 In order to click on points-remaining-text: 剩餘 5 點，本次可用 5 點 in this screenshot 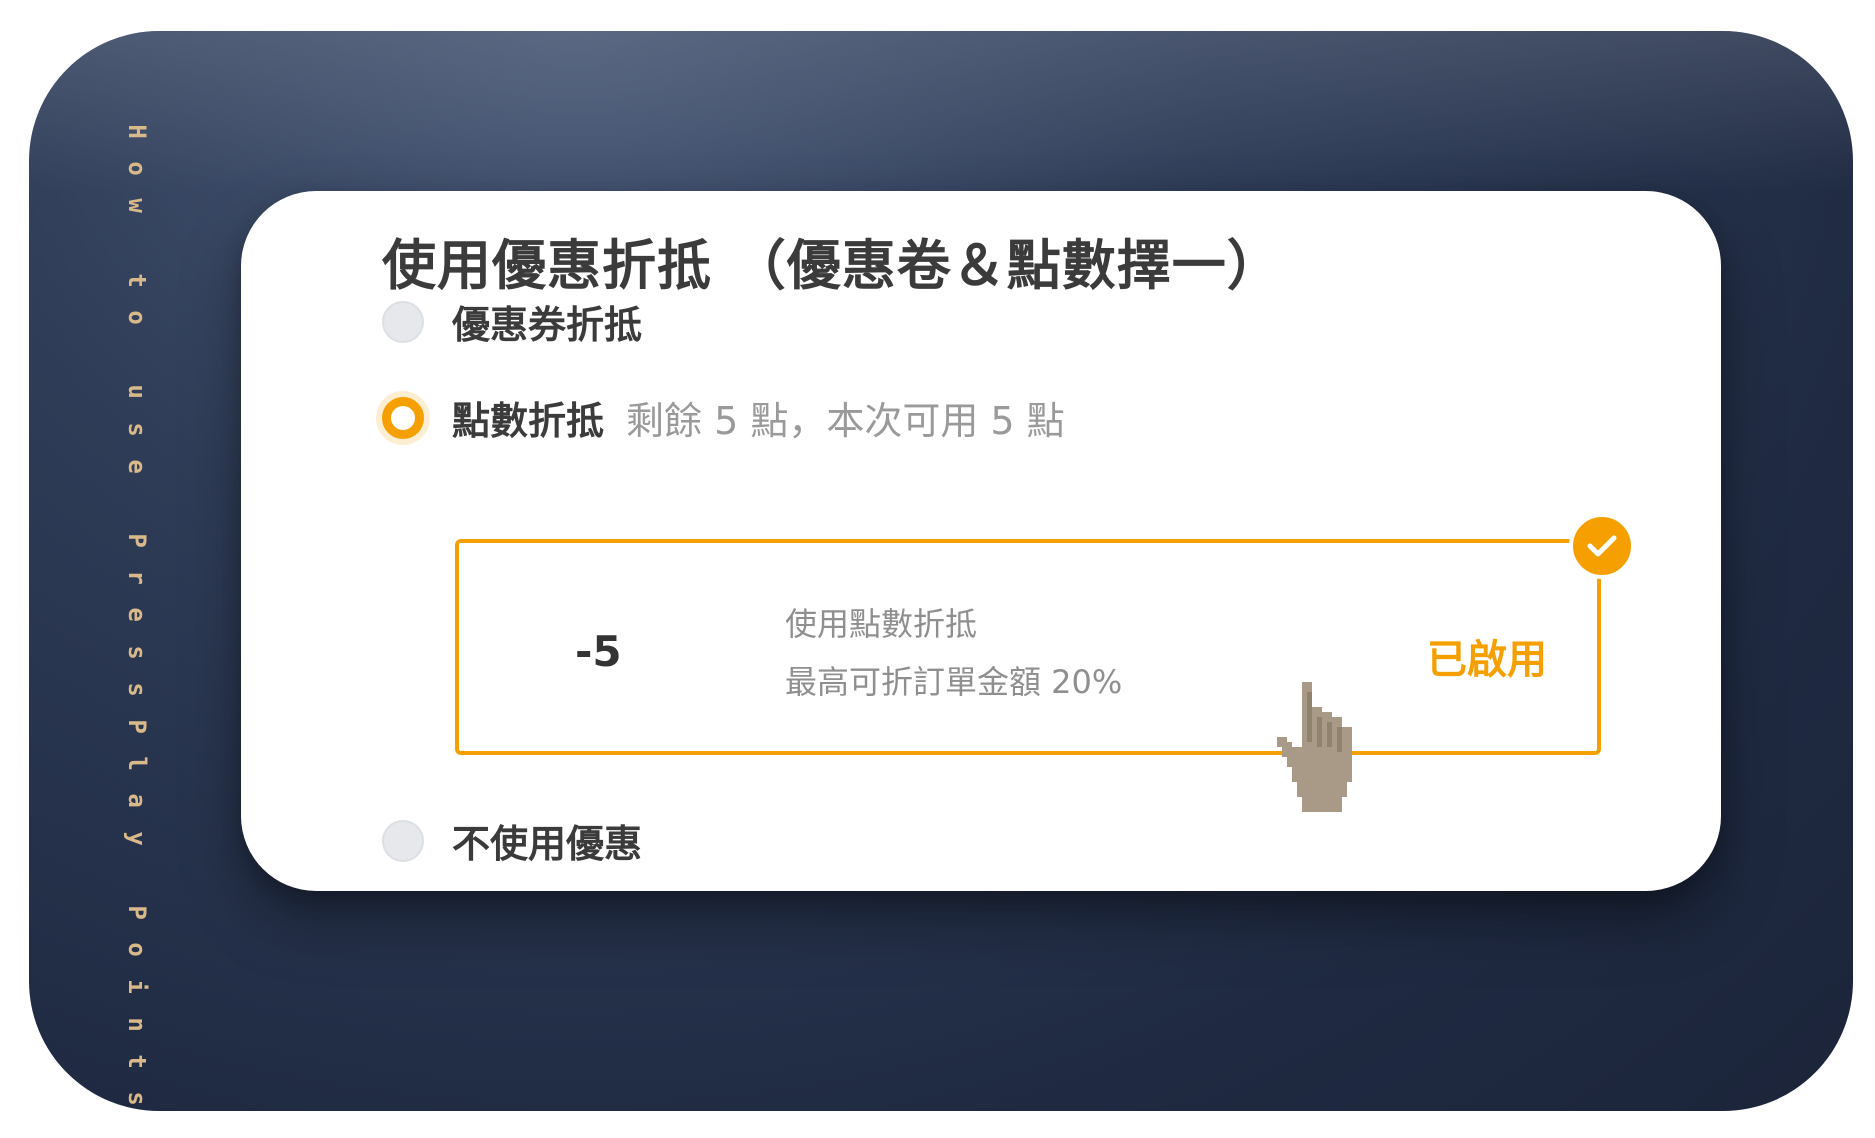, I will do `click(845, 421)`.